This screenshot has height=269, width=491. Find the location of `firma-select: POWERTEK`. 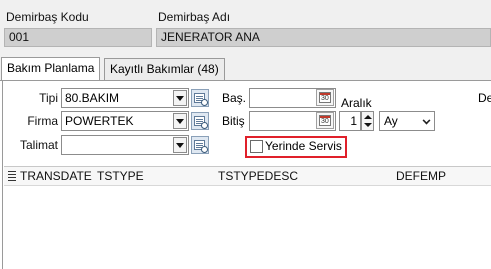

firma-select: POWERTEK is located at coordinates (125, 121).